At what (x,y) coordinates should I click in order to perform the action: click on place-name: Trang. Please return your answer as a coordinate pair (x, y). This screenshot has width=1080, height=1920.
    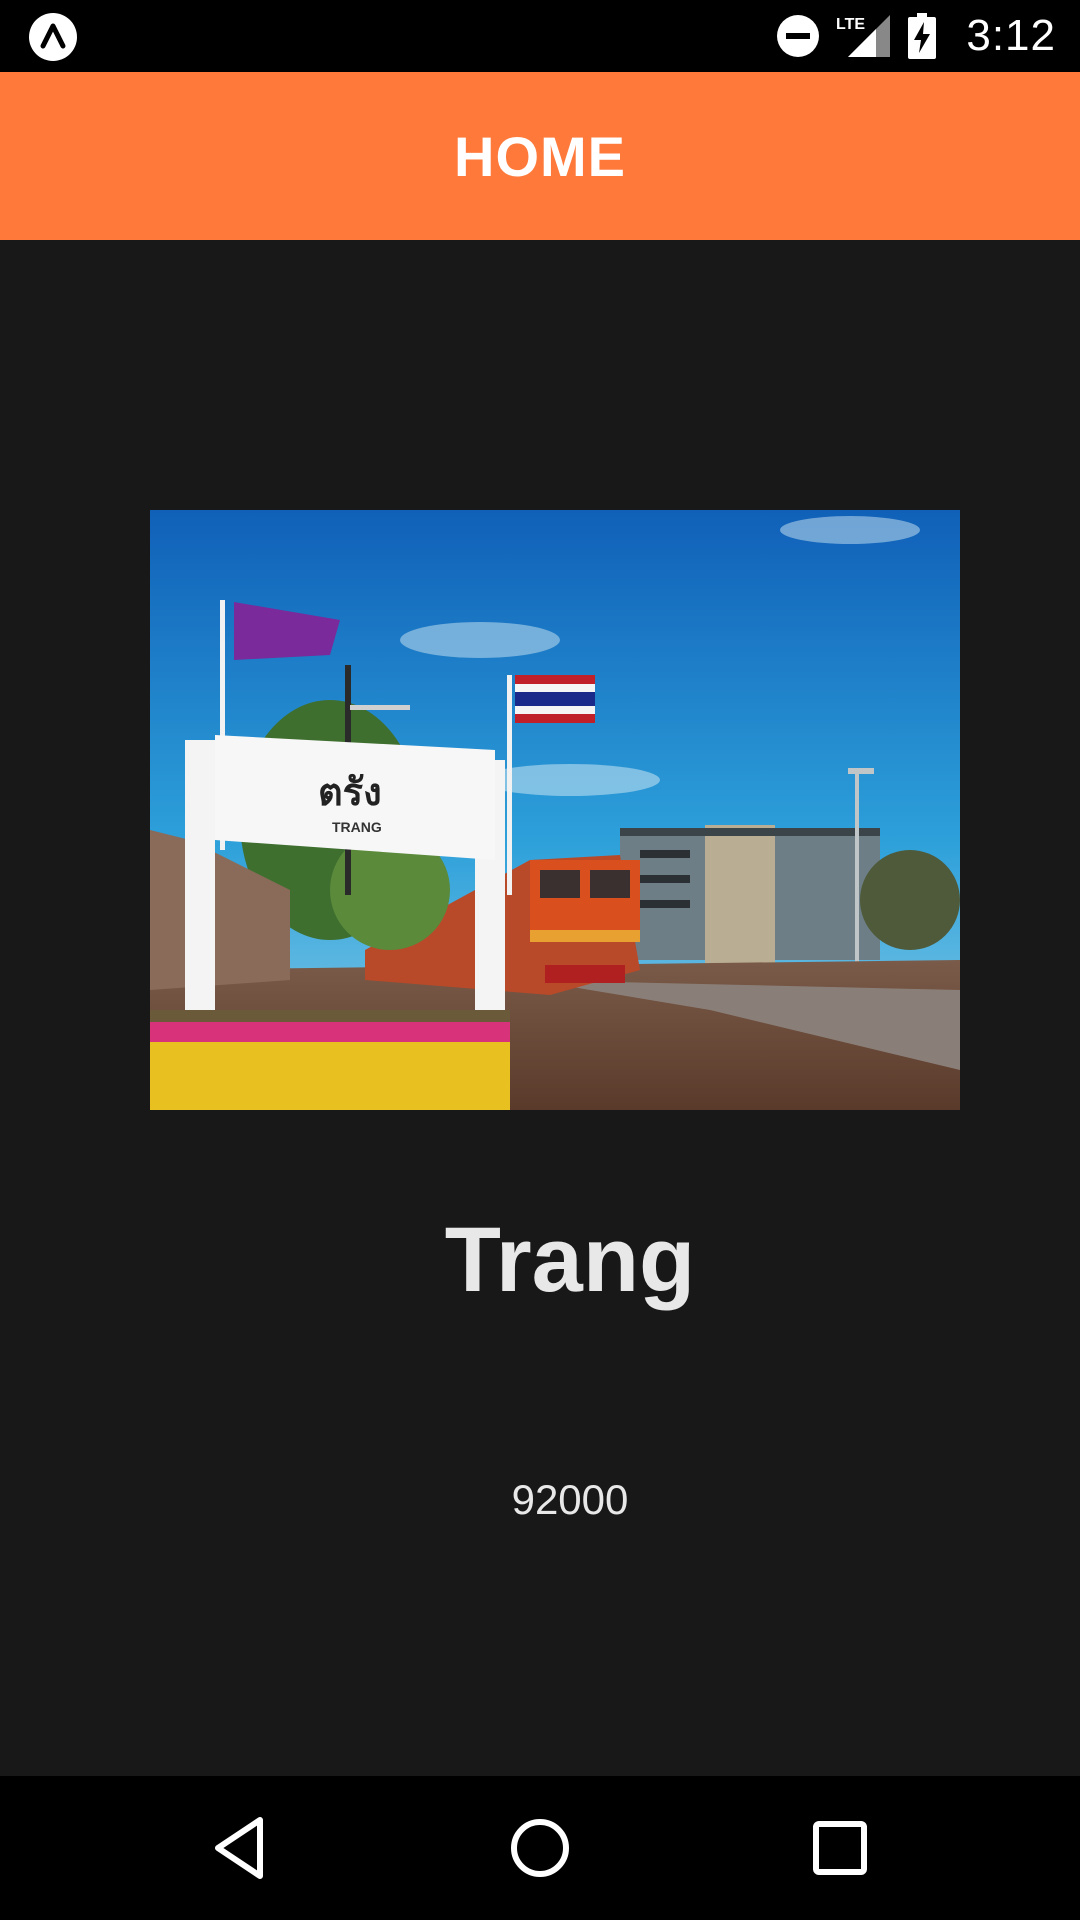
    Looking at the image, I should click on (570, 1260).